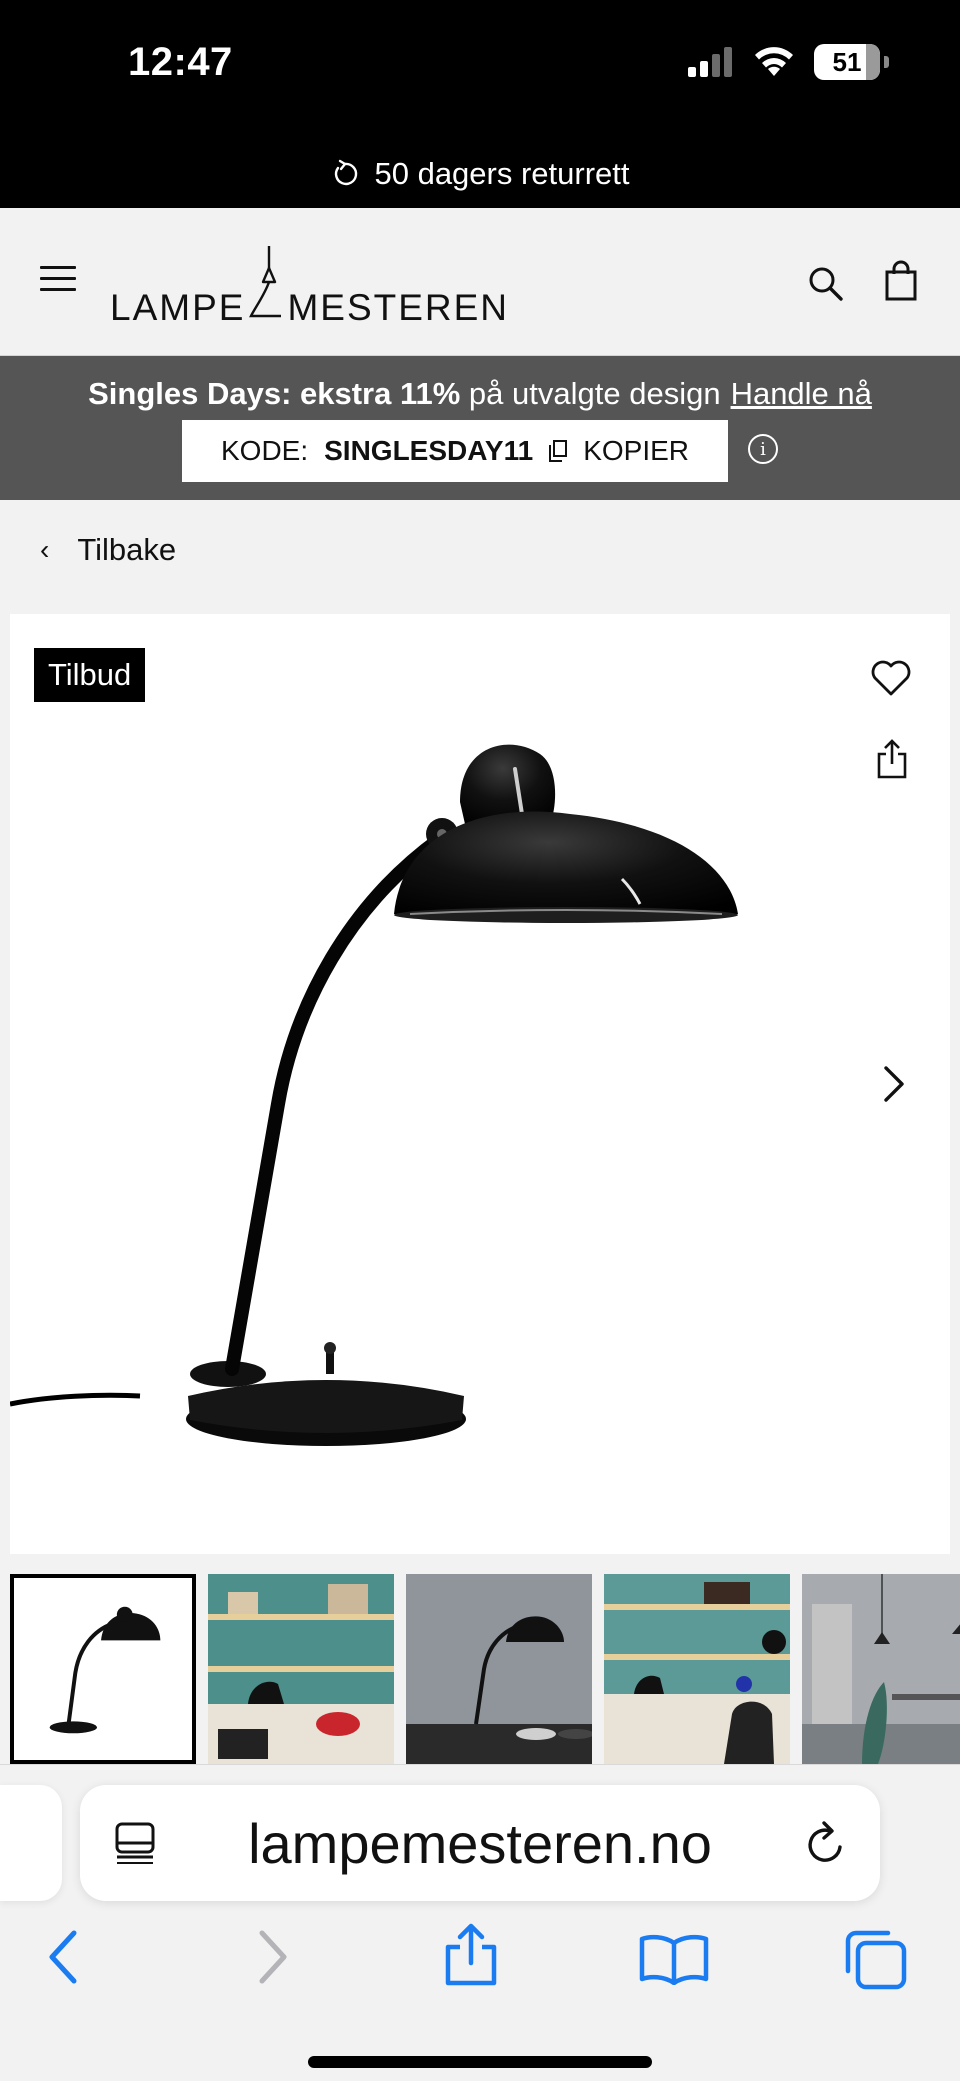 This screenshot has width=960, height=2081. What do you see at coordinates (265, 282) in the screenshot?
I see `logo-lamp-icon` at bounding box center [265, 282].